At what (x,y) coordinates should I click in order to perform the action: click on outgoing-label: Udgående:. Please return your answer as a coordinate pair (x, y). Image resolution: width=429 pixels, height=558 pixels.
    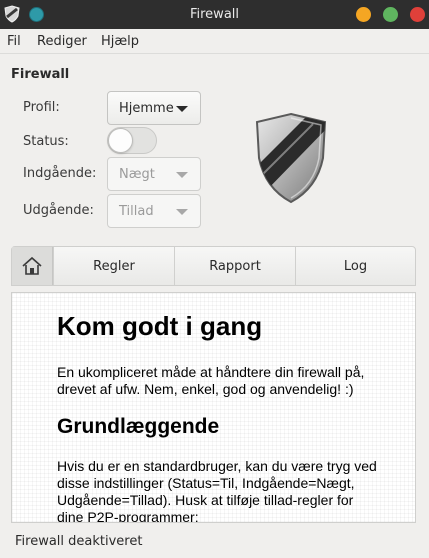
    Looking at the image, I should click on (58, 210).